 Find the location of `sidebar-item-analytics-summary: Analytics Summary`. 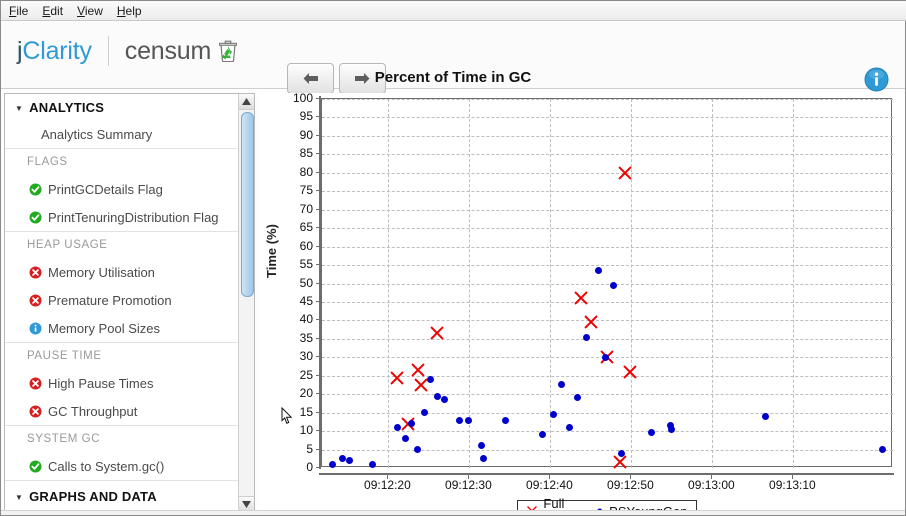

sidebar-item-analytics-summary: Analytics Summary is located at coordinates (122, 134).